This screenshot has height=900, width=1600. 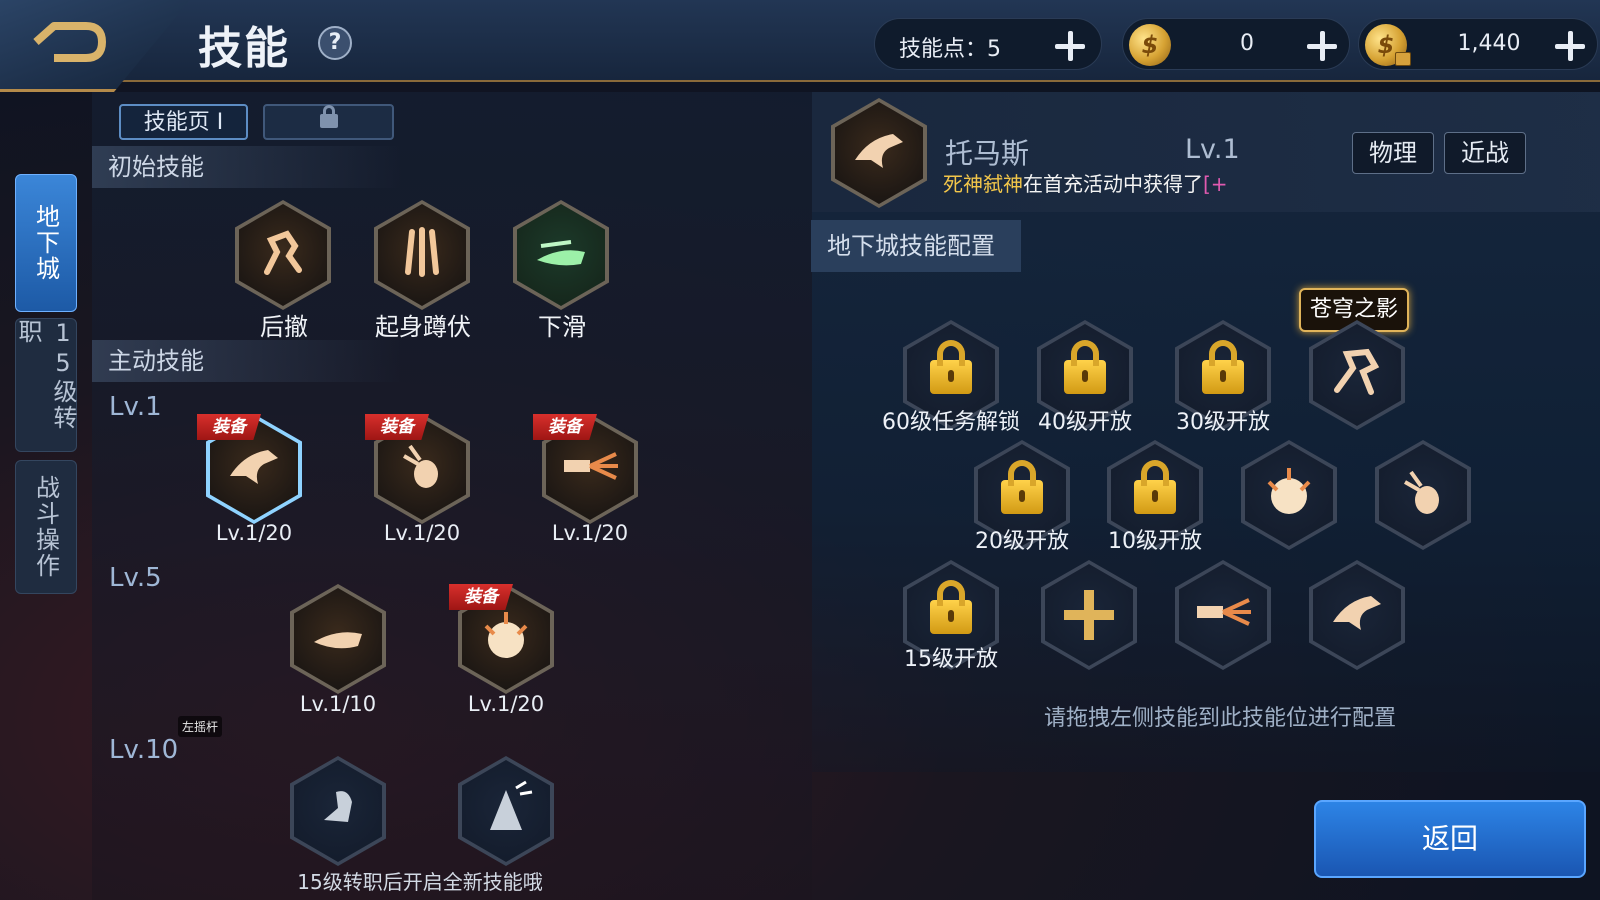 What do you see at coordinates (1236, 44) in the screenshot?
I see `coin-box: $ 0` at bounding box center [1236, 44].